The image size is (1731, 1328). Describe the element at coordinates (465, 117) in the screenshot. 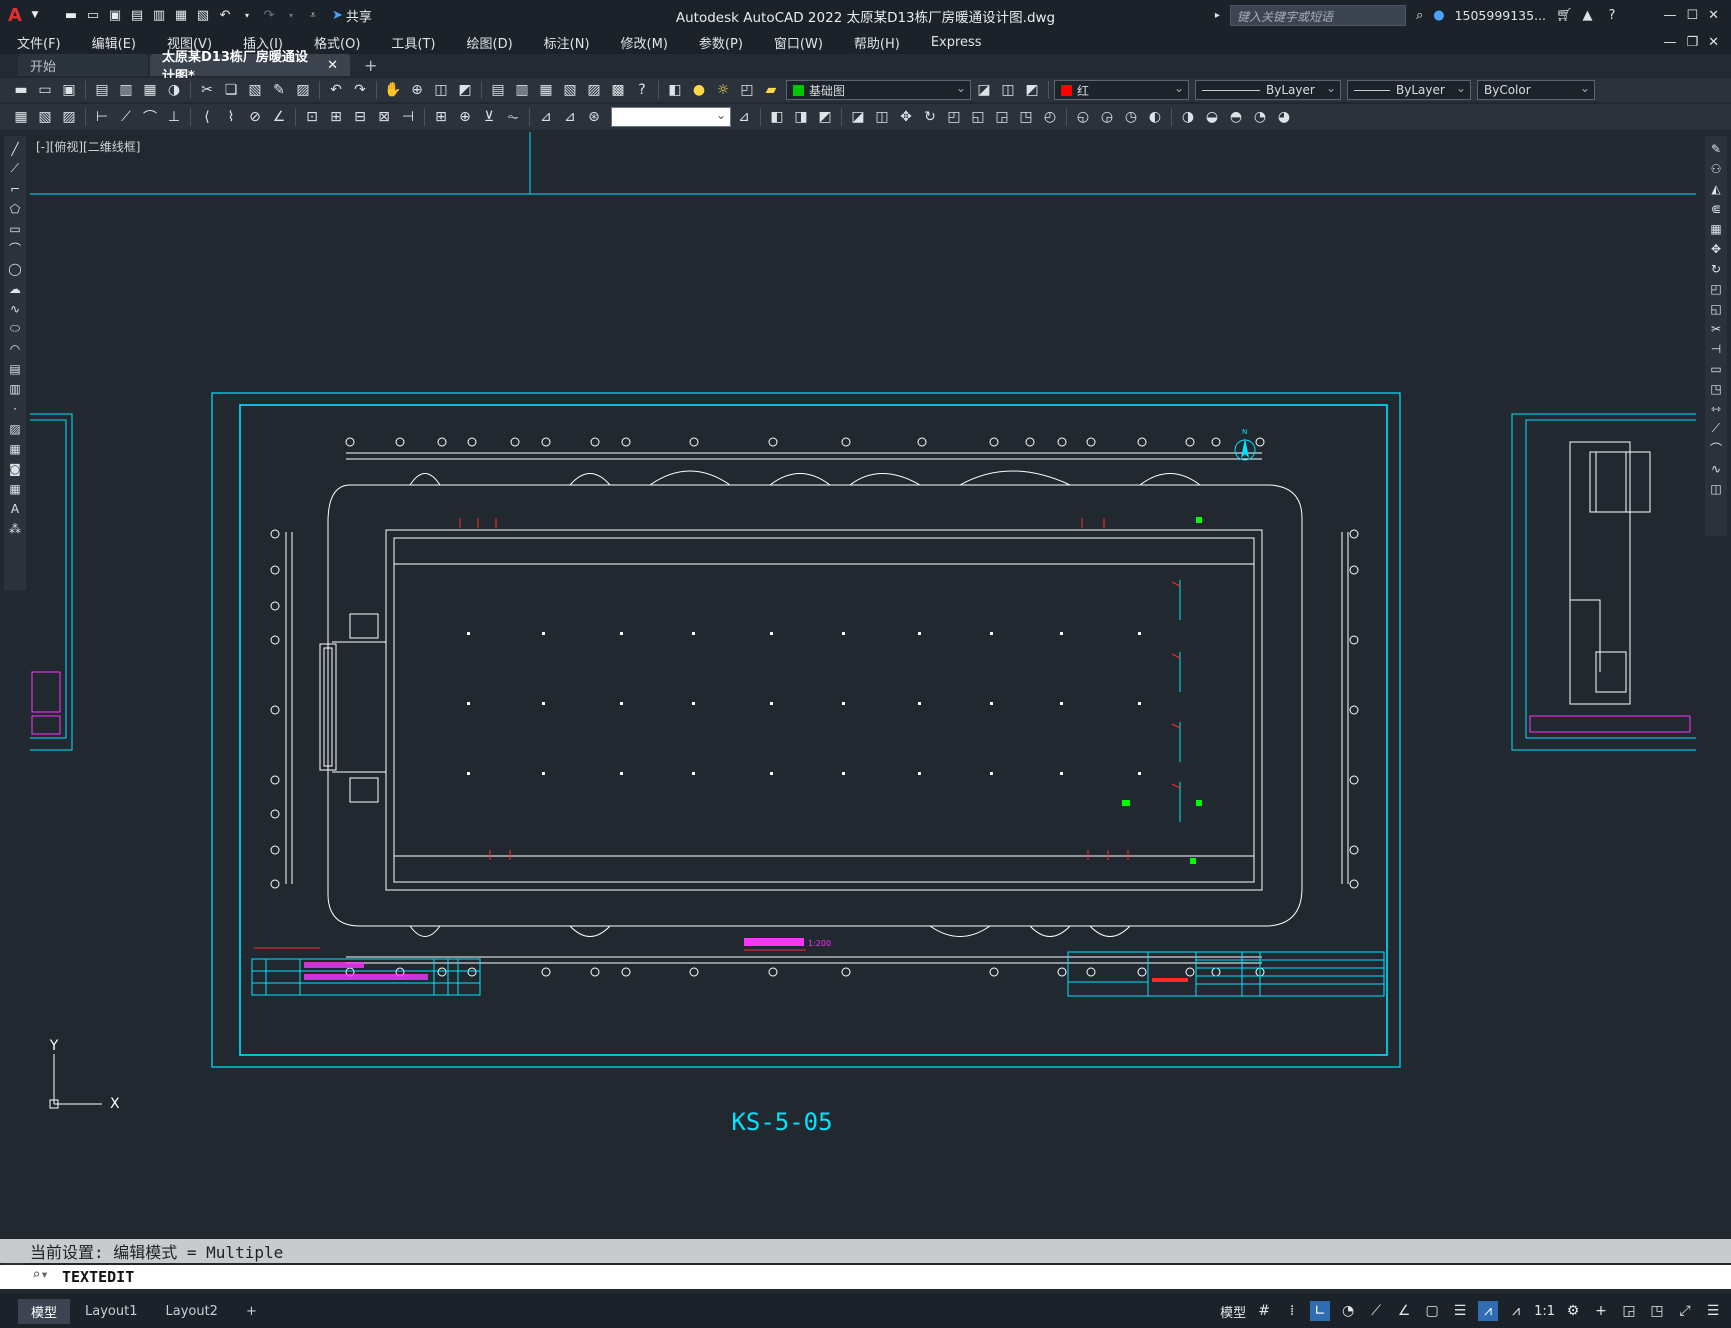

I see `center-mark-icon: ⊕` at that location.